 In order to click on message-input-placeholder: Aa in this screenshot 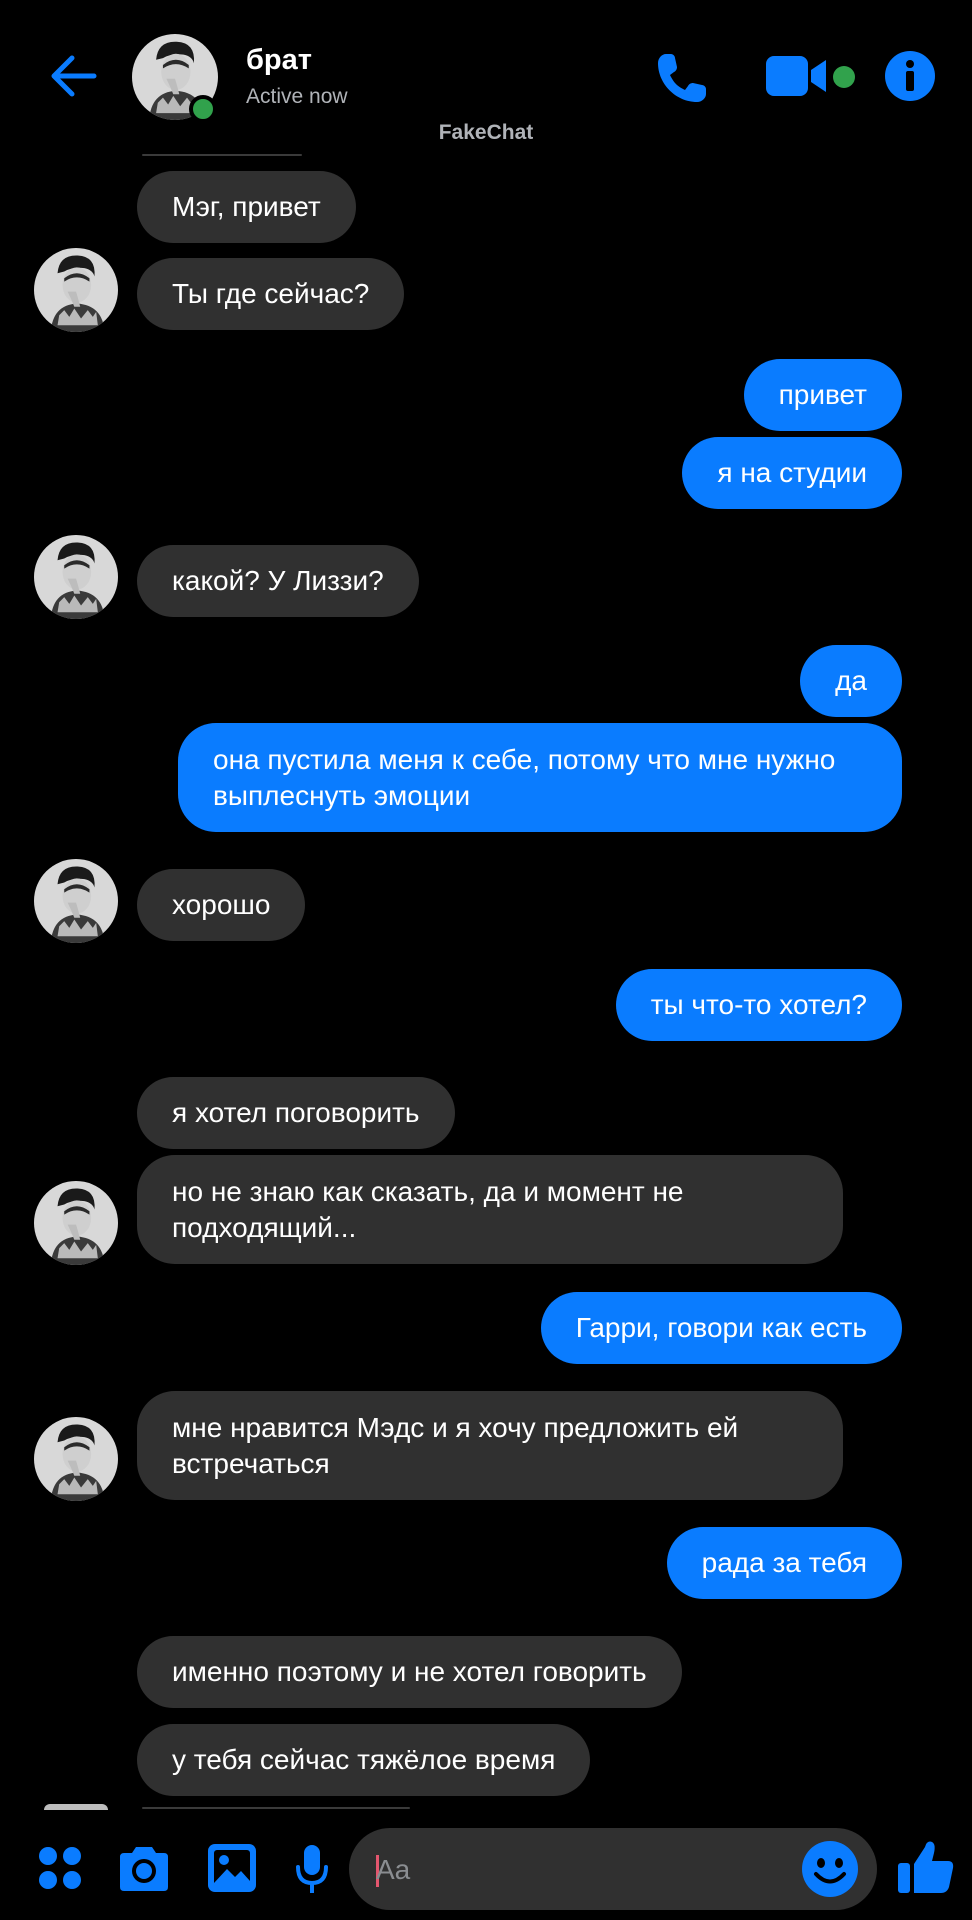, I will do `click(393, 1869)`.